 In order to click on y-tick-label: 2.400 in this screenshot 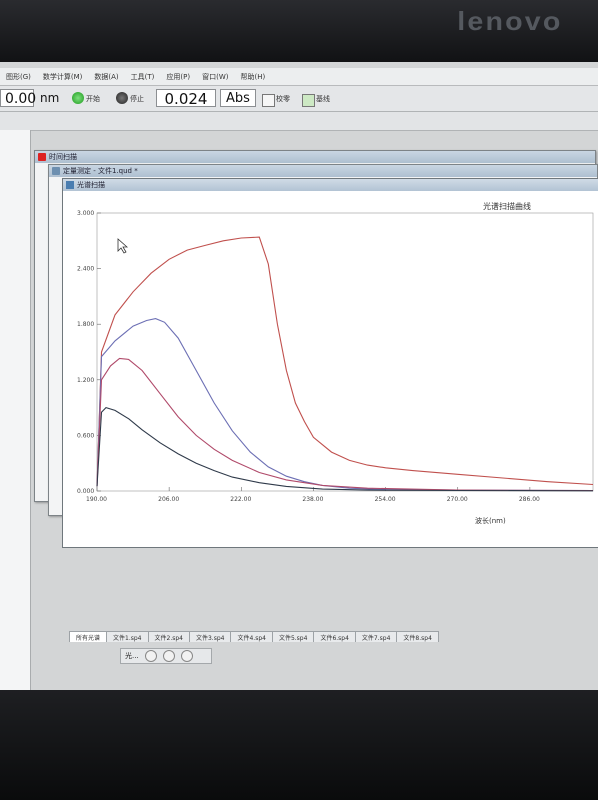, I will do `click(85, 269)`.